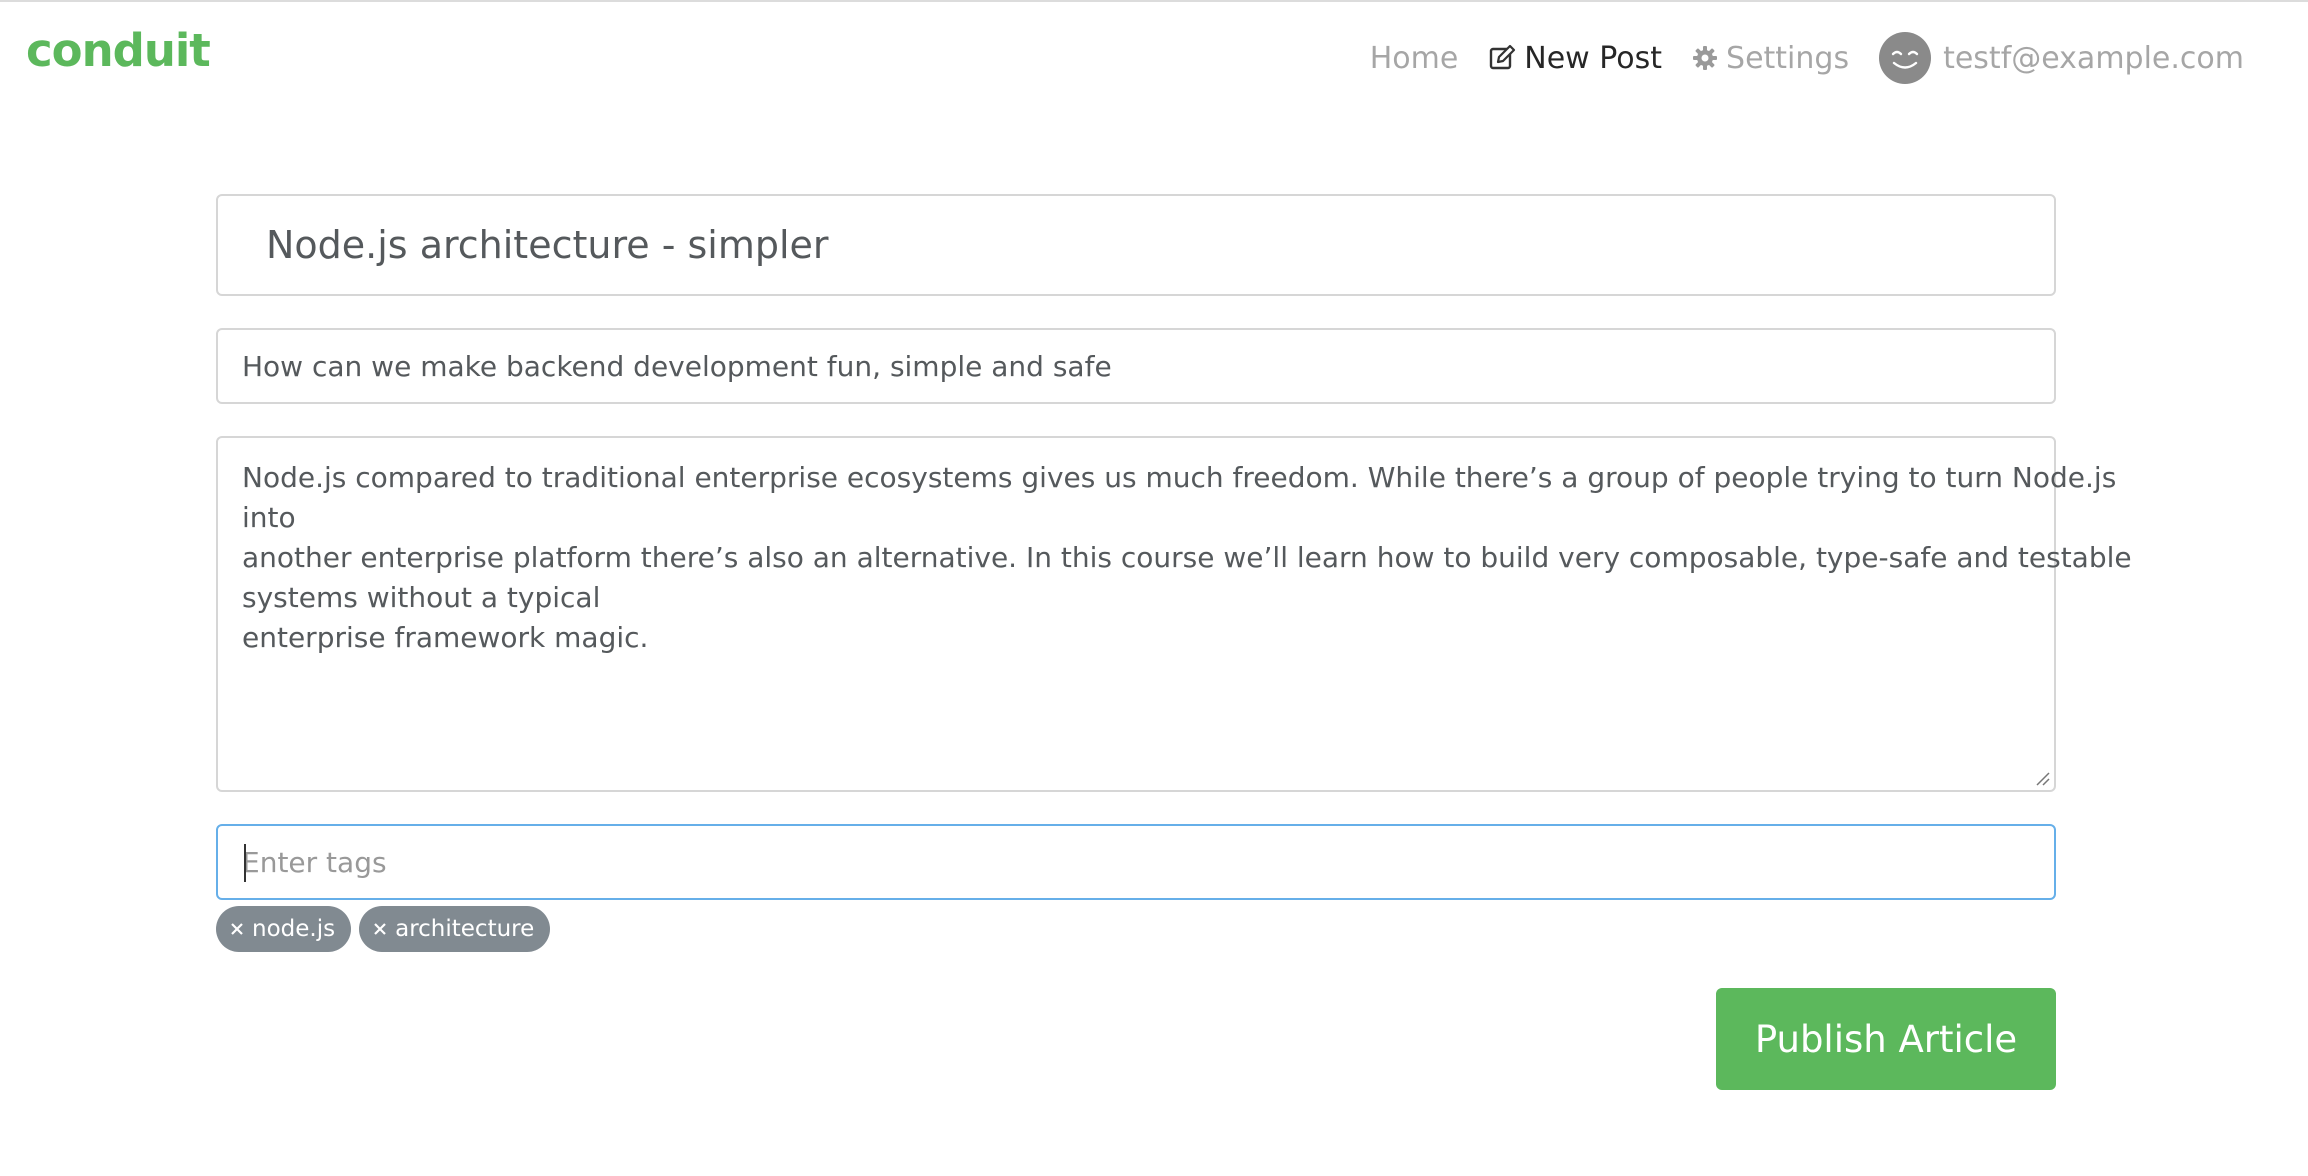  I want to click on tags-input: Enter tags, so click(1136, 862).